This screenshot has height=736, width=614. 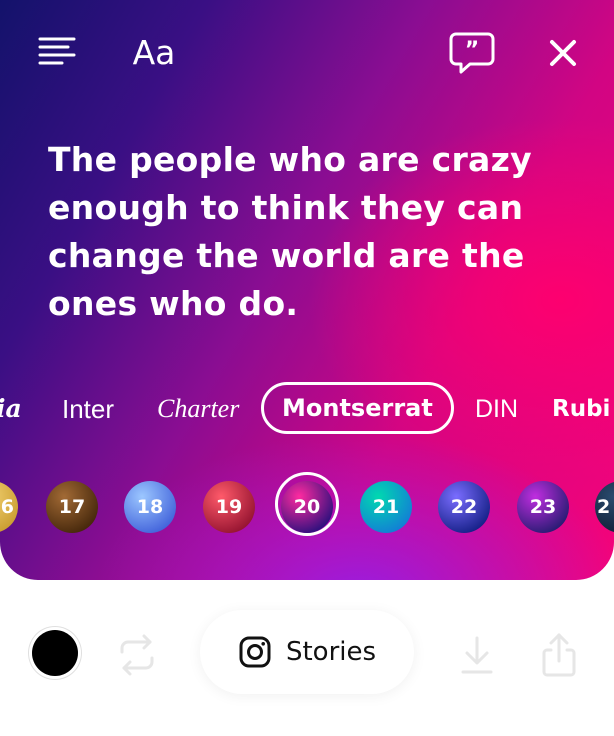 I want to click on swatch-18: 18, so click(x=150, y=507).